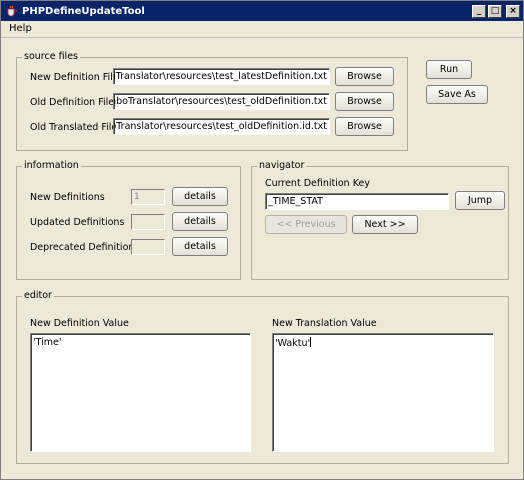 Image resolution: width=524 pixels, height=480 pixels. Describe the element at coordinates (51, 56) in the screenshot. I see `source-files-legend: source files` at that location.